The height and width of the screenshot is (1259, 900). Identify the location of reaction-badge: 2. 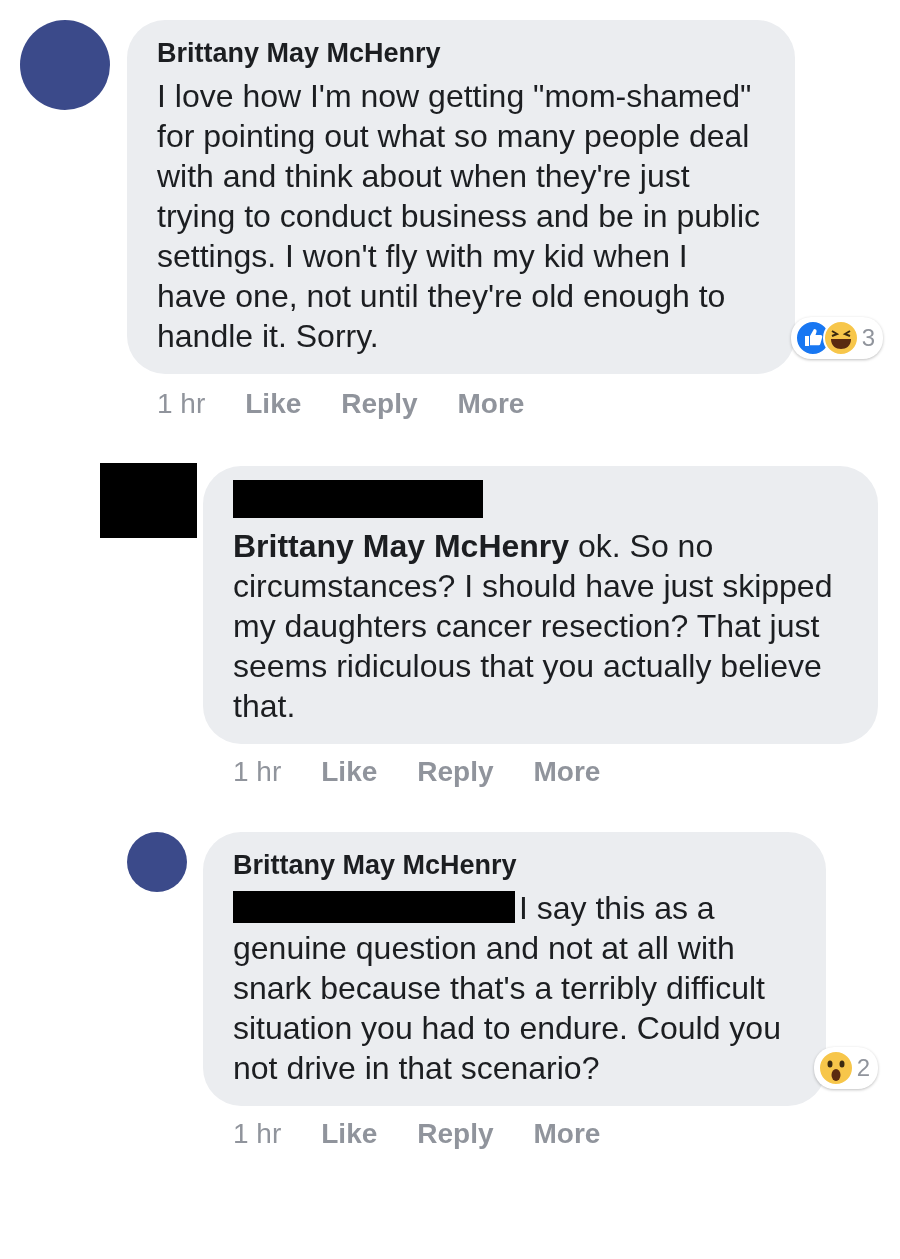
(845, 1068).